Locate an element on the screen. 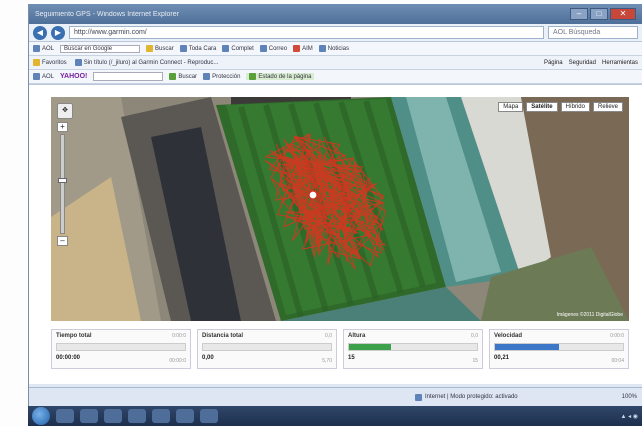 This screenshot has height=426, width=642. shield-icon is located at coordinates (207, 76).